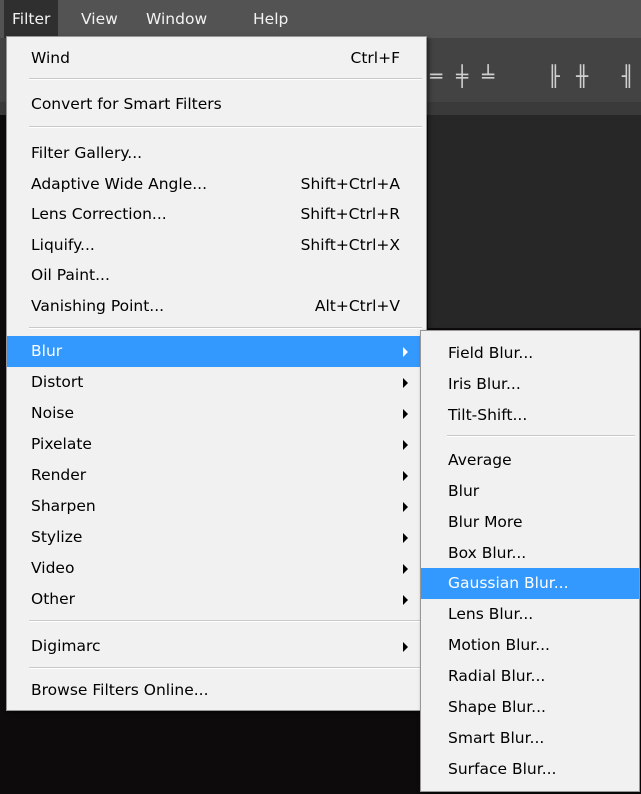 The height and width of the screenshot is (794, 641). I want to click on menu-filter: Filter, so click(31, 19).